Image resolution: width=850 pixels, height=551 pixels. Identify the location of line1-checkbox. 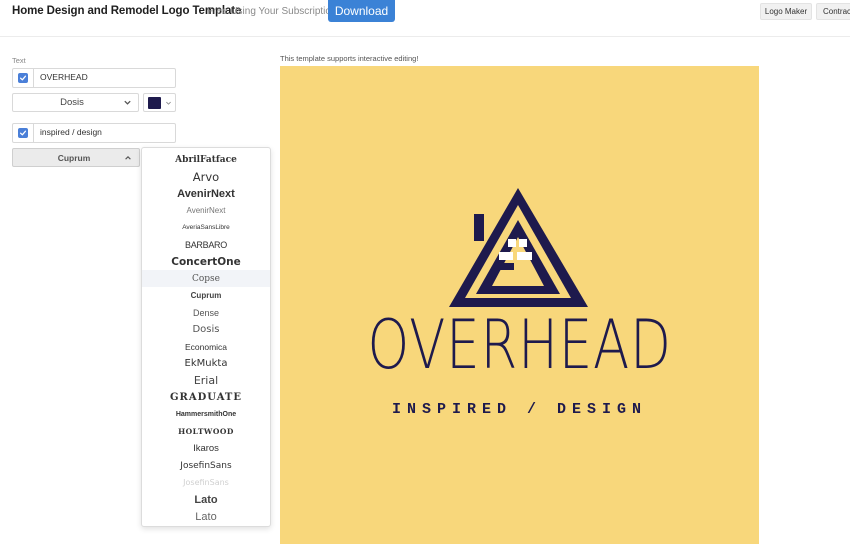
(23, 78).